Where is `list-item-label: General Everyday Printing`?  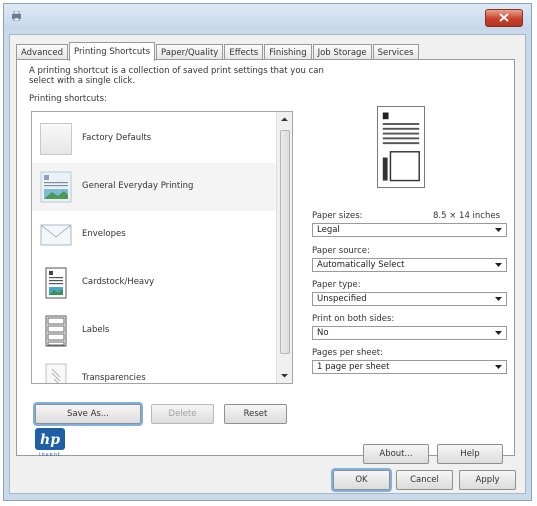
list-item-label: General Everyday Printing is located at coordinates (138, 186).